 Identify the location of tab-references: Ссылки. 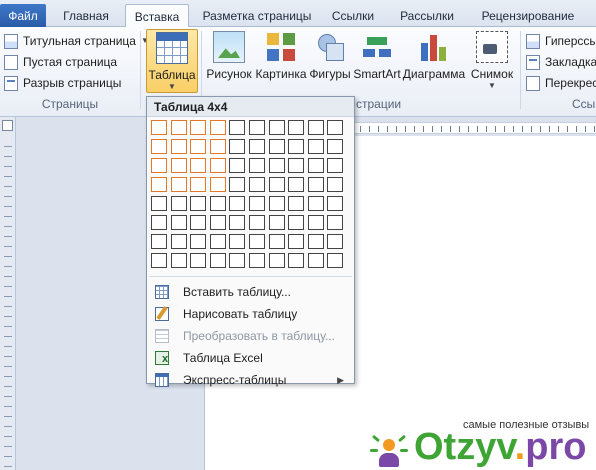
(353, 16).